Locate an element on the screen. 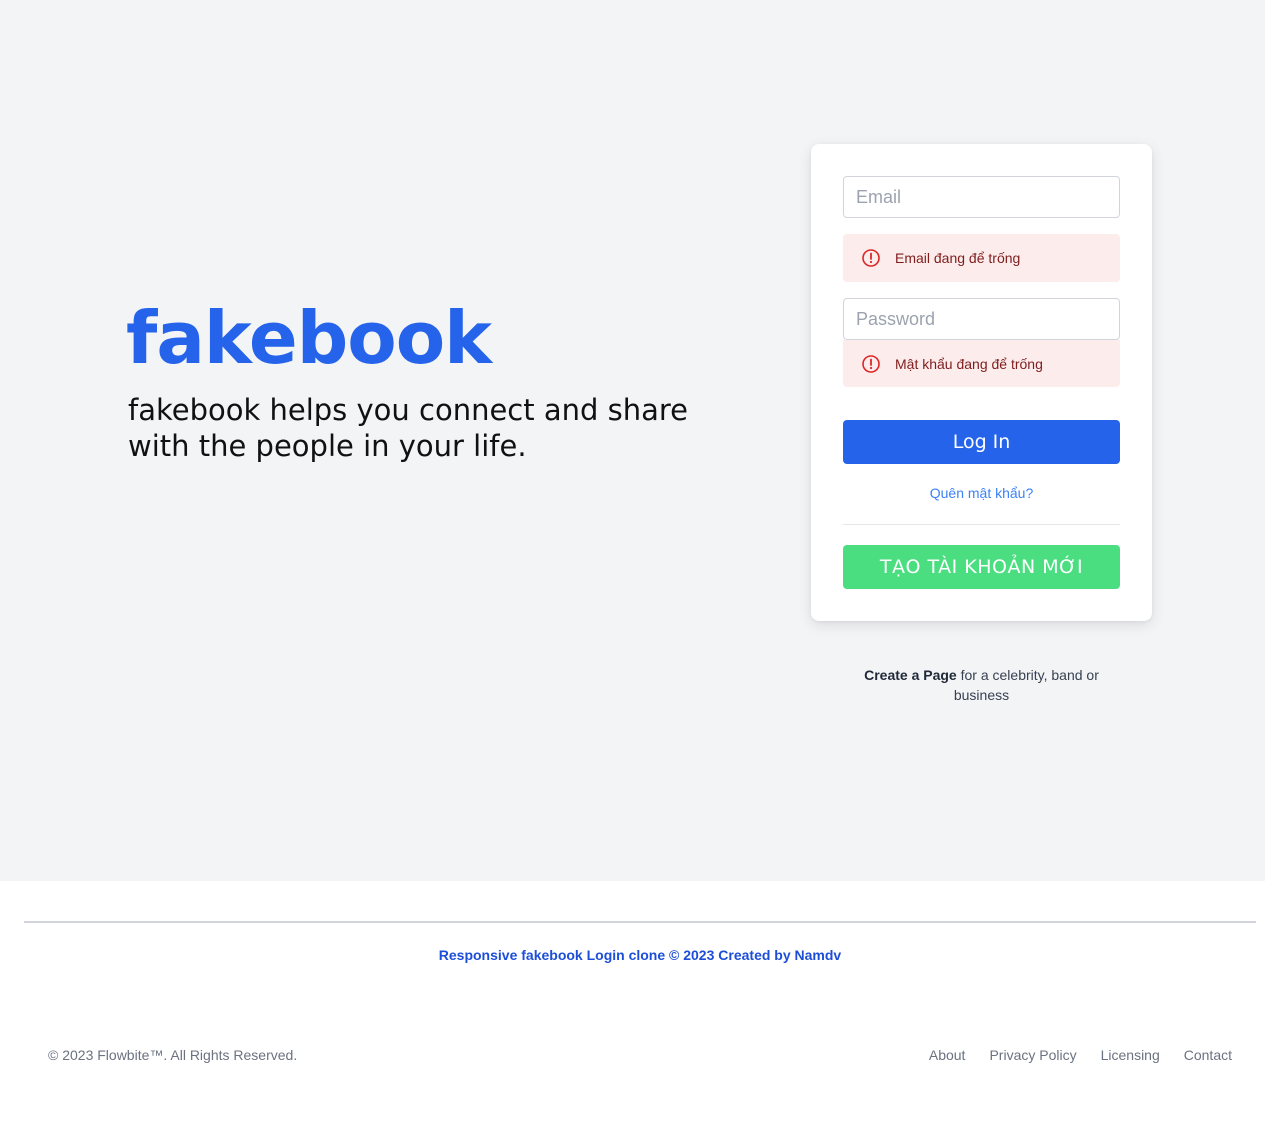 The height and width of the screenshot is (1143, 1265). divider is located at coordinates (981, 524).